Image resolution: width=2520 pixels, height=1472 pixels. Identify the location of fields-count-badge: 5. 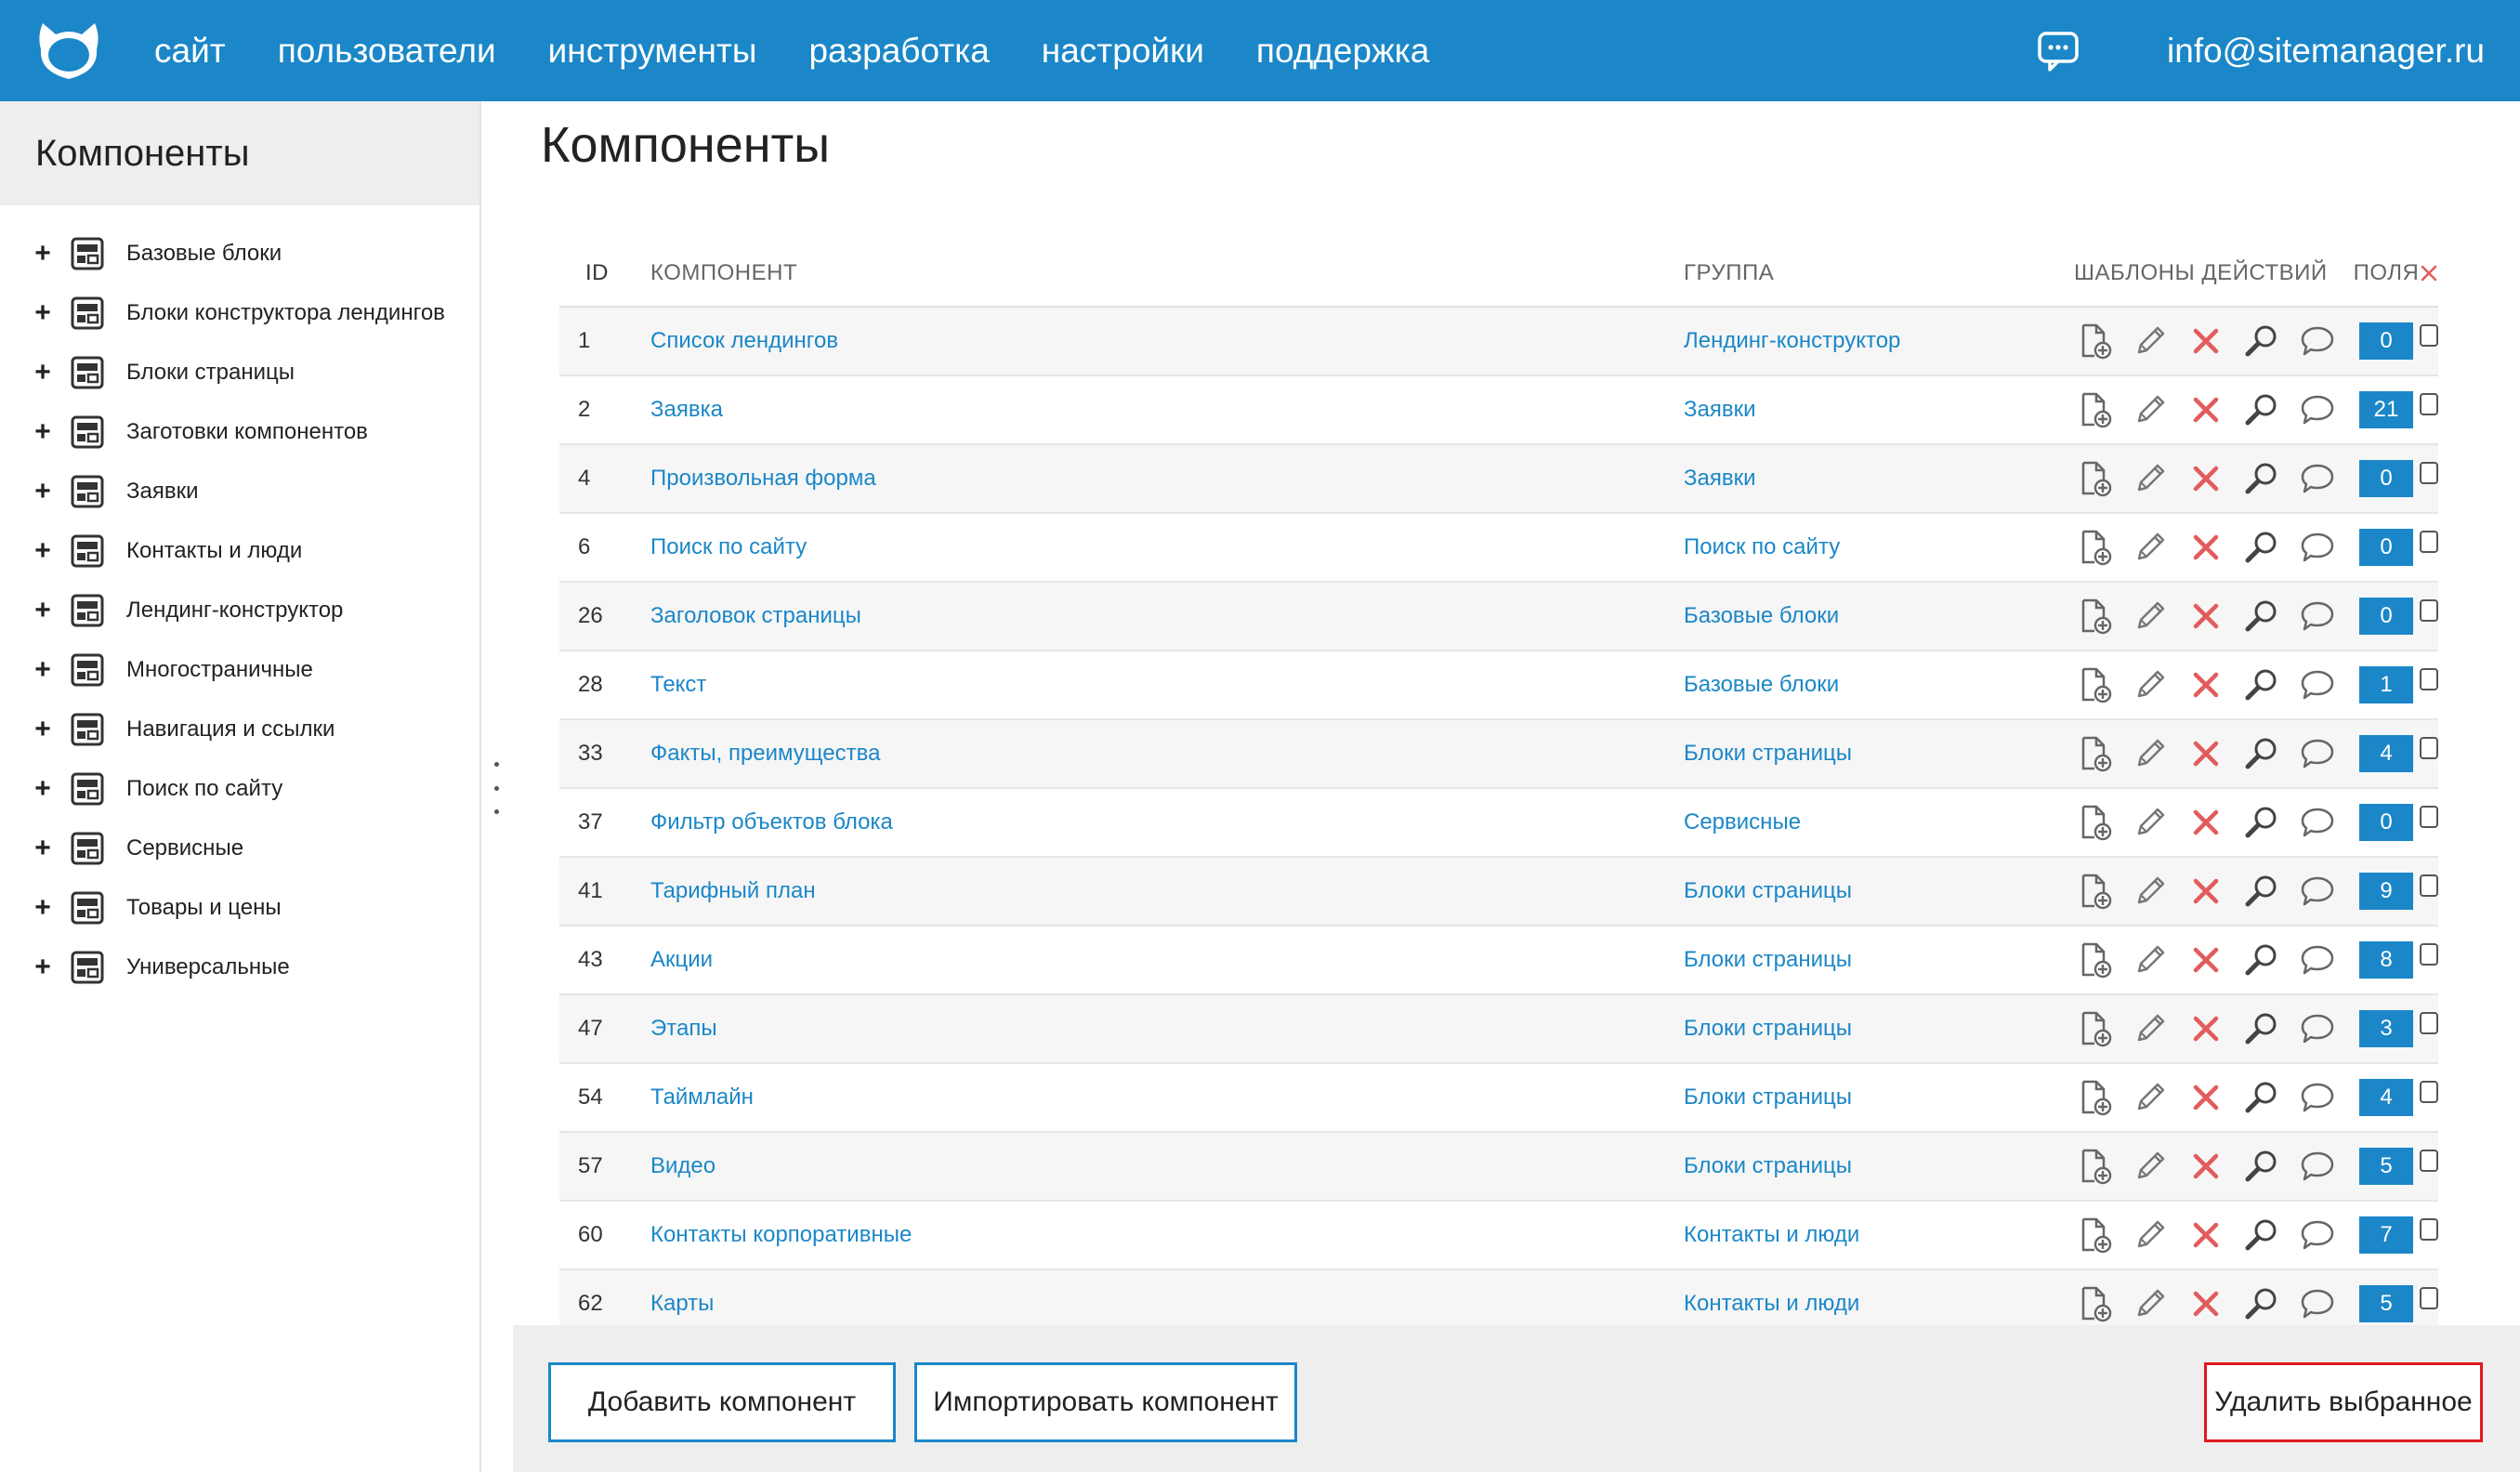
(2386, 1166).